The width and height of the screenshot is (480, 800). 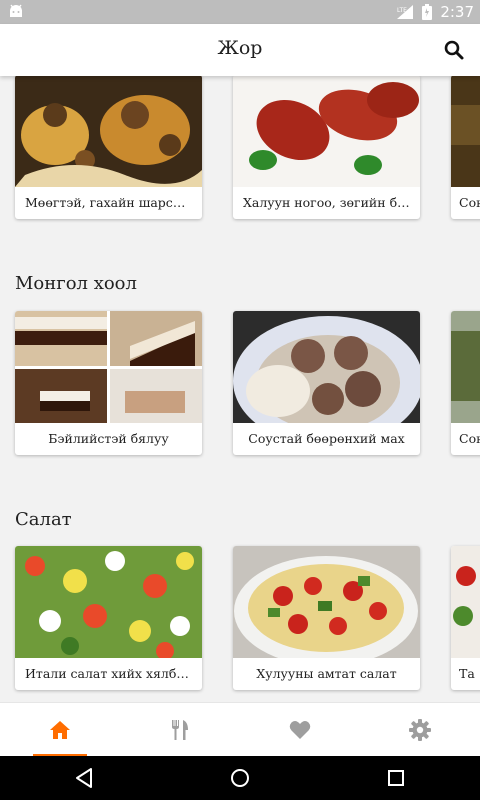 I want to click on nav-home, so click(x=60, y=730).